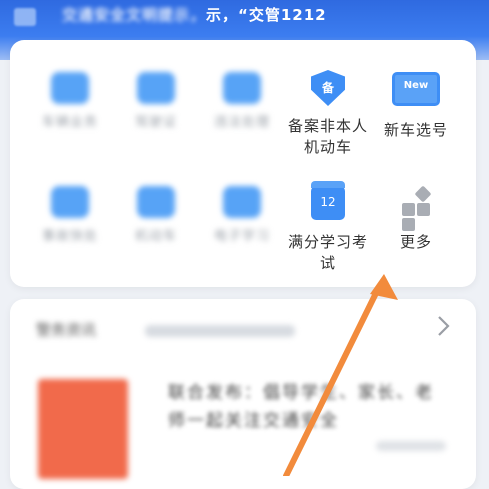 This screenshot has height=489, width=489. I want to click on annotation-arrow, so click(340, 375).